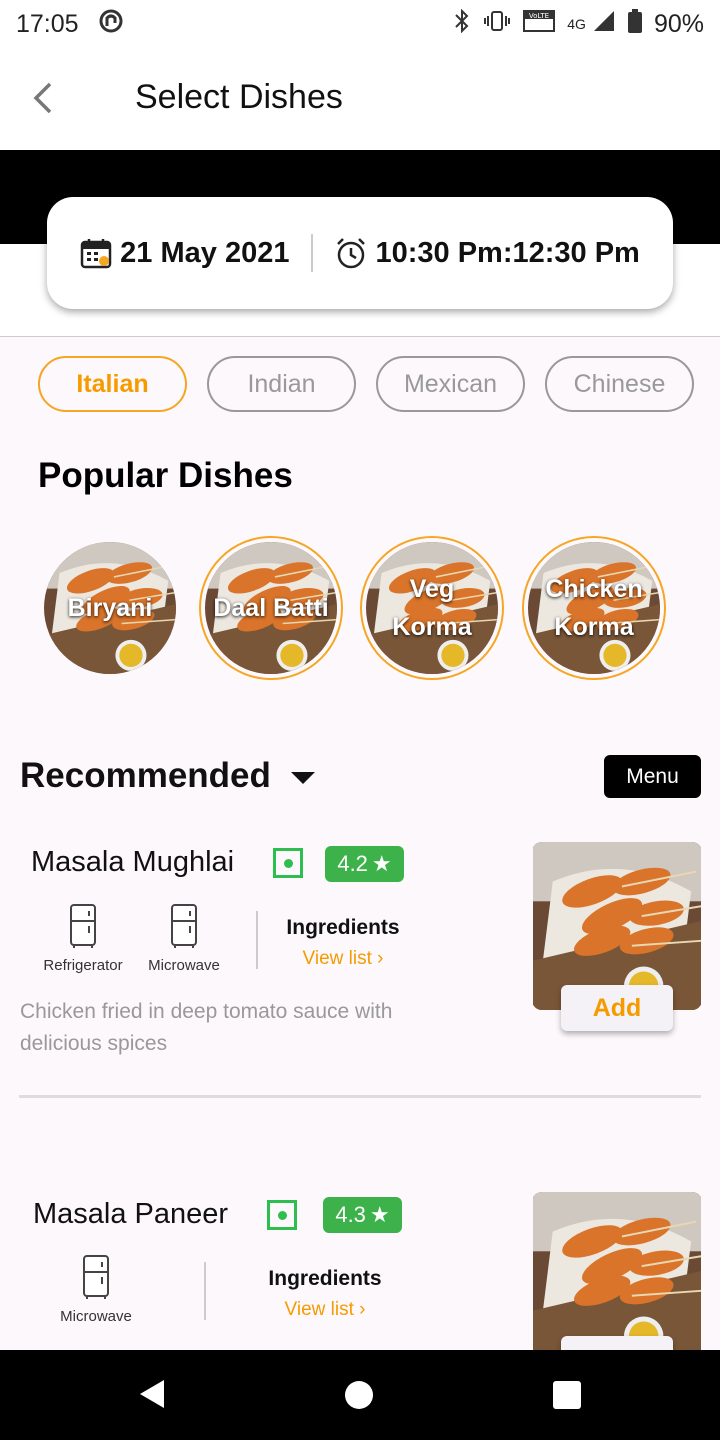  I want to click on alarm-clock-icon, so click(351, 253).